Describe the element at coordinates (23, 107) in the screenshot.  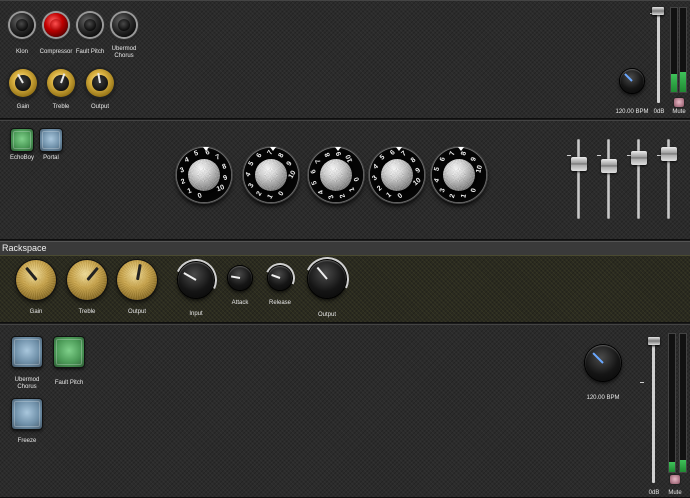
I see `gain-label: Gain` at that location.